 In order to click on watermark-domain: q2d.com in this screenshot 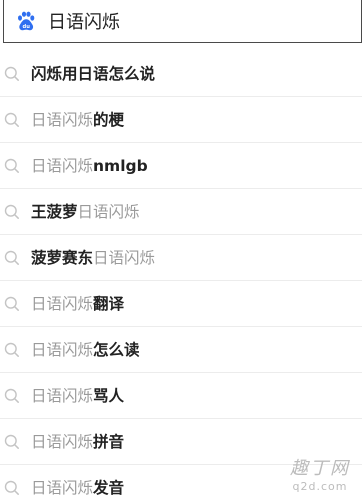, I will do `click(320, 486)`.